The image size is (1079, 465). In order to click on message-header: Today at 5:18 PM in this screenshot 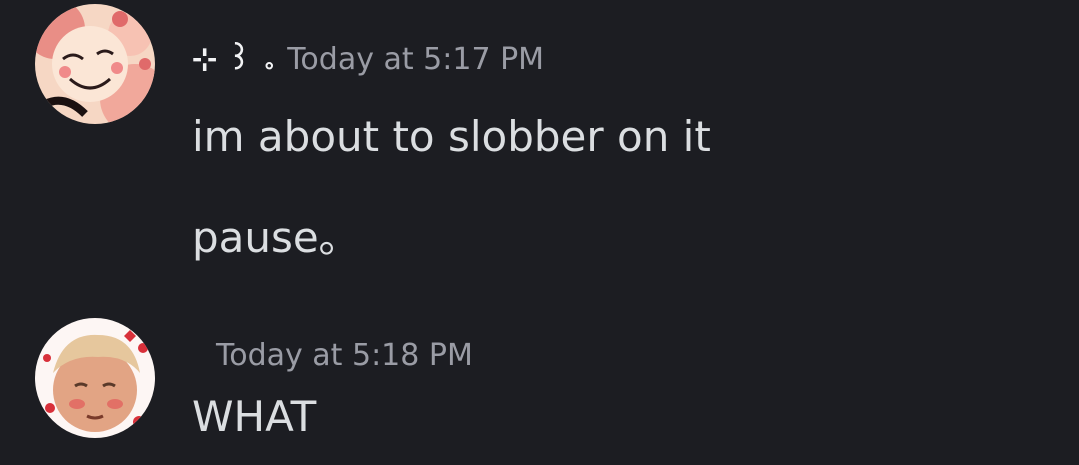, I will do `click(344, 355)`.